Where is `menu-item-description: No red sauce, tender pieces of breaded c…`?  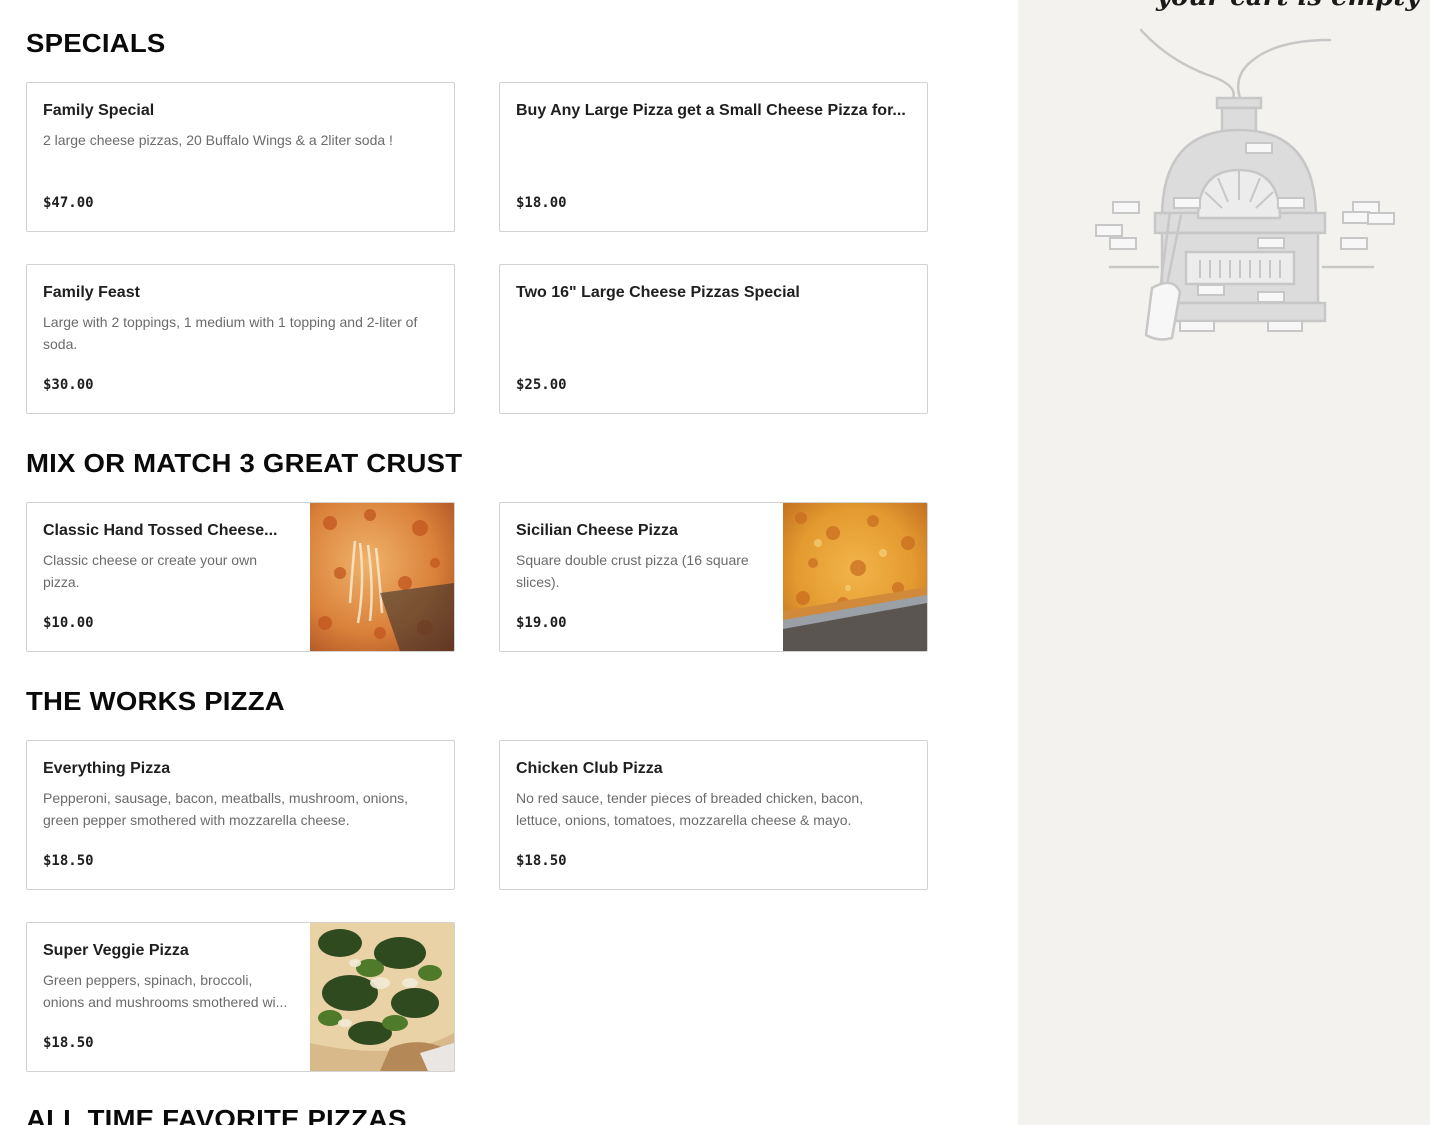
menu-item-description: No red sauce, tender pieces of breaded c… is located at coordinates (690, 809).